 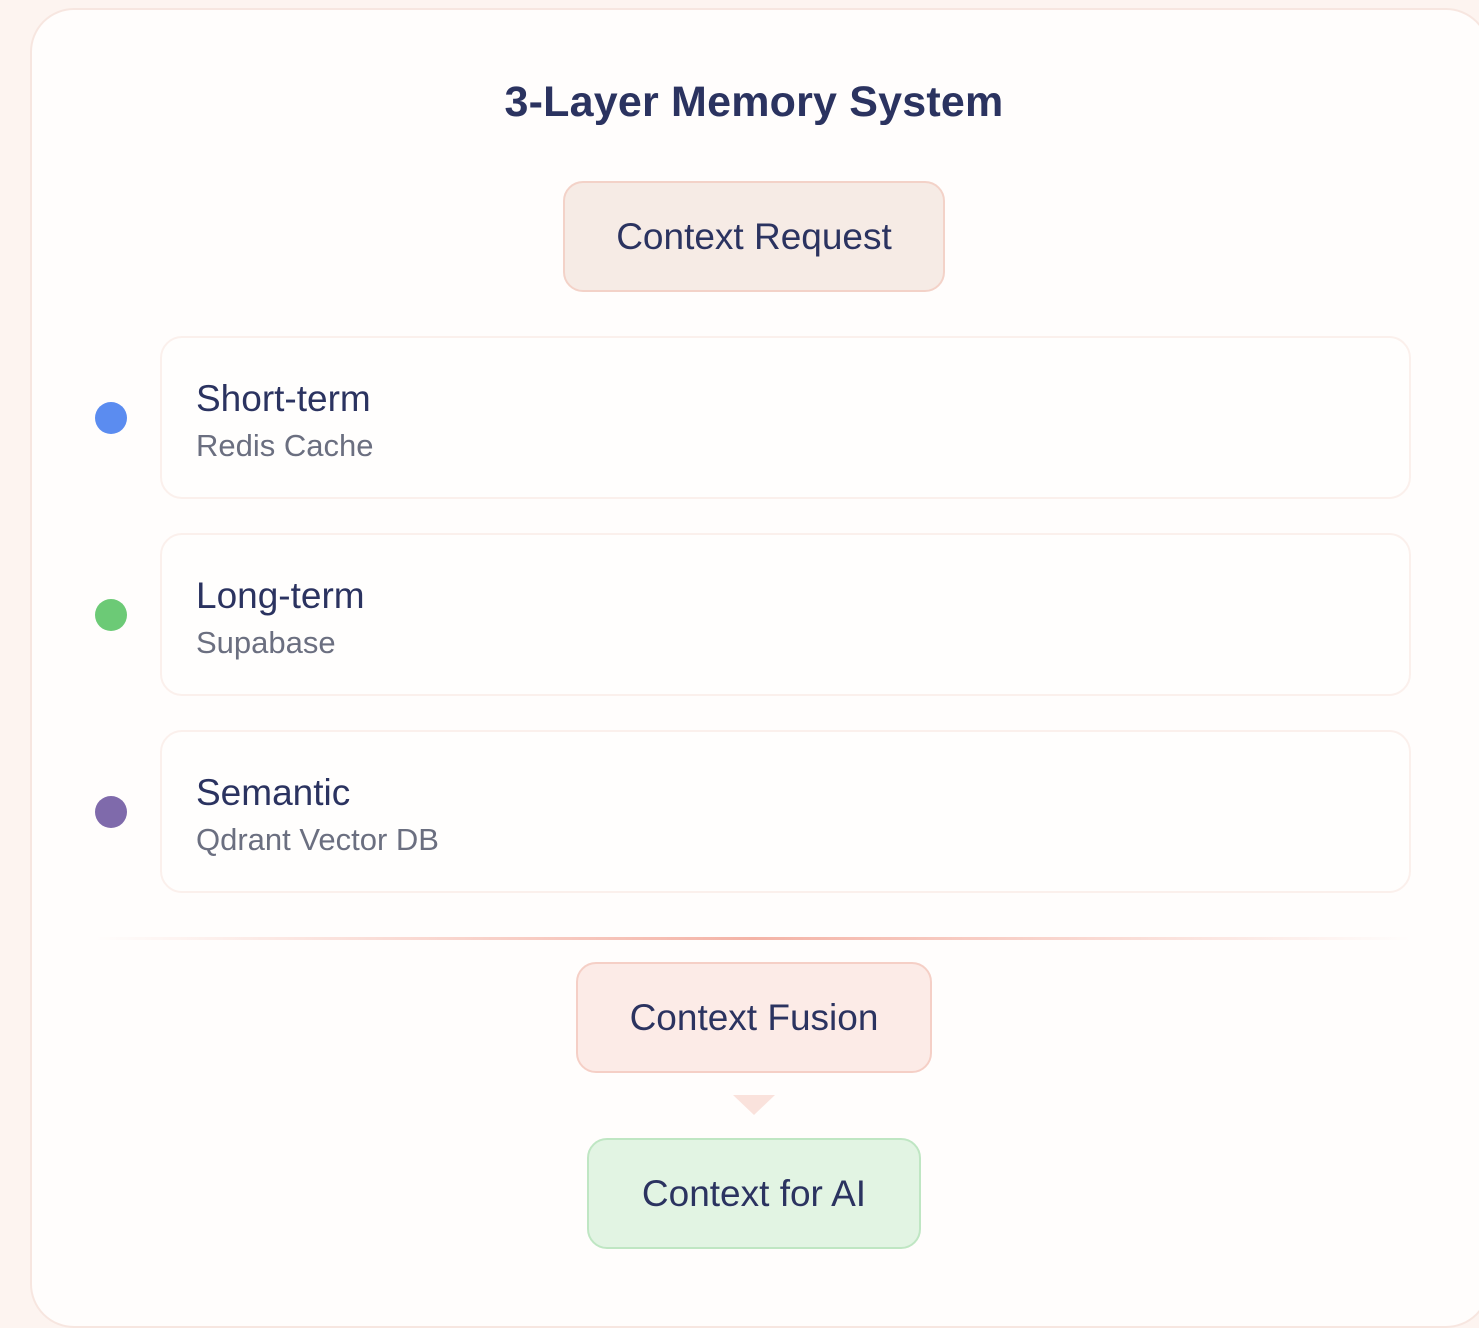 I want to click on context-for-ai-node: Context for AI, so click(x=754, y=1193).